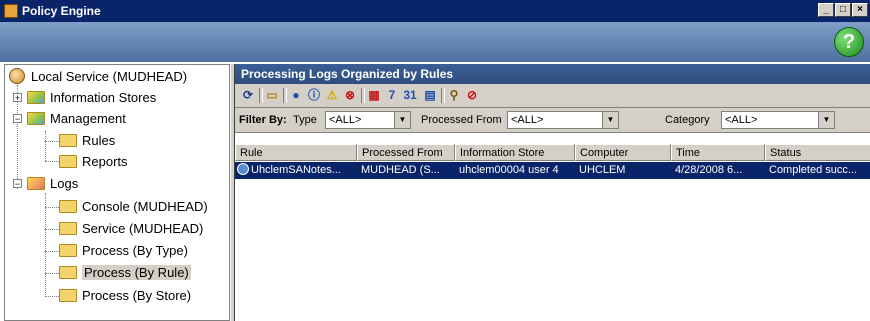 This screenshot has width=870, height=321. I want to click on maximize-button: □, so click(843, 10).